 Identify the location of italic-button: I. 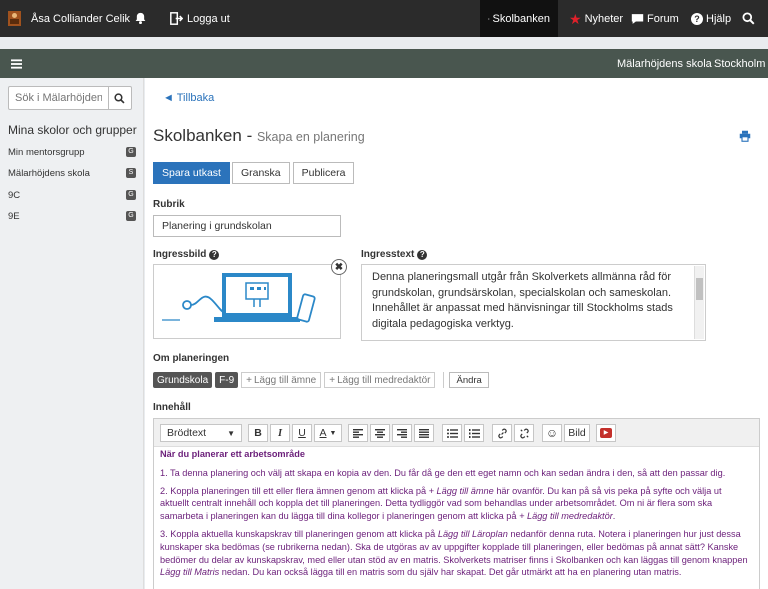
(280, 433).